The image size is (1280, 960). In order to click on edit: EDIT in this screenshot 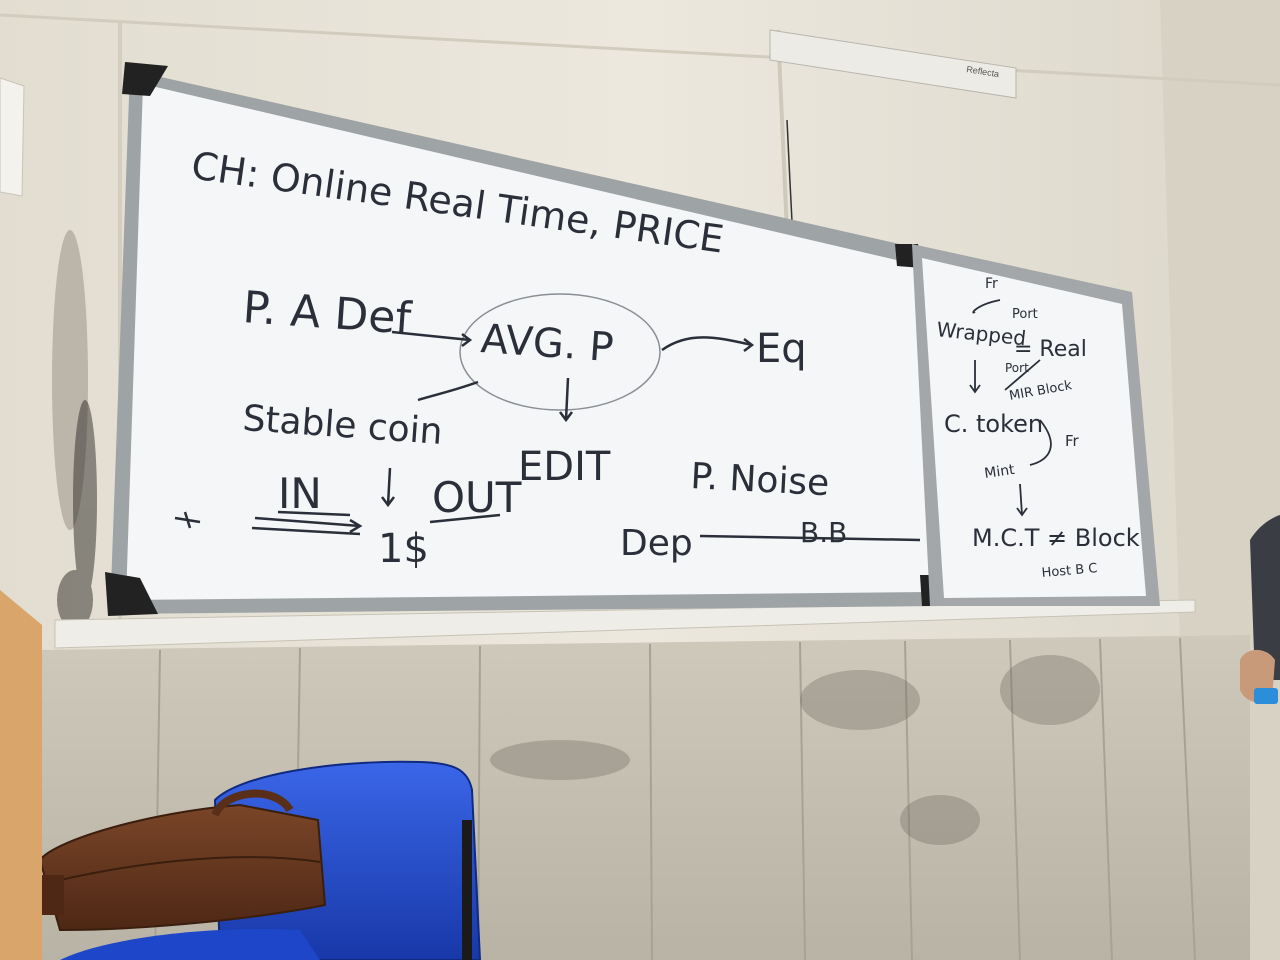, I will do `click(564, 467)`.